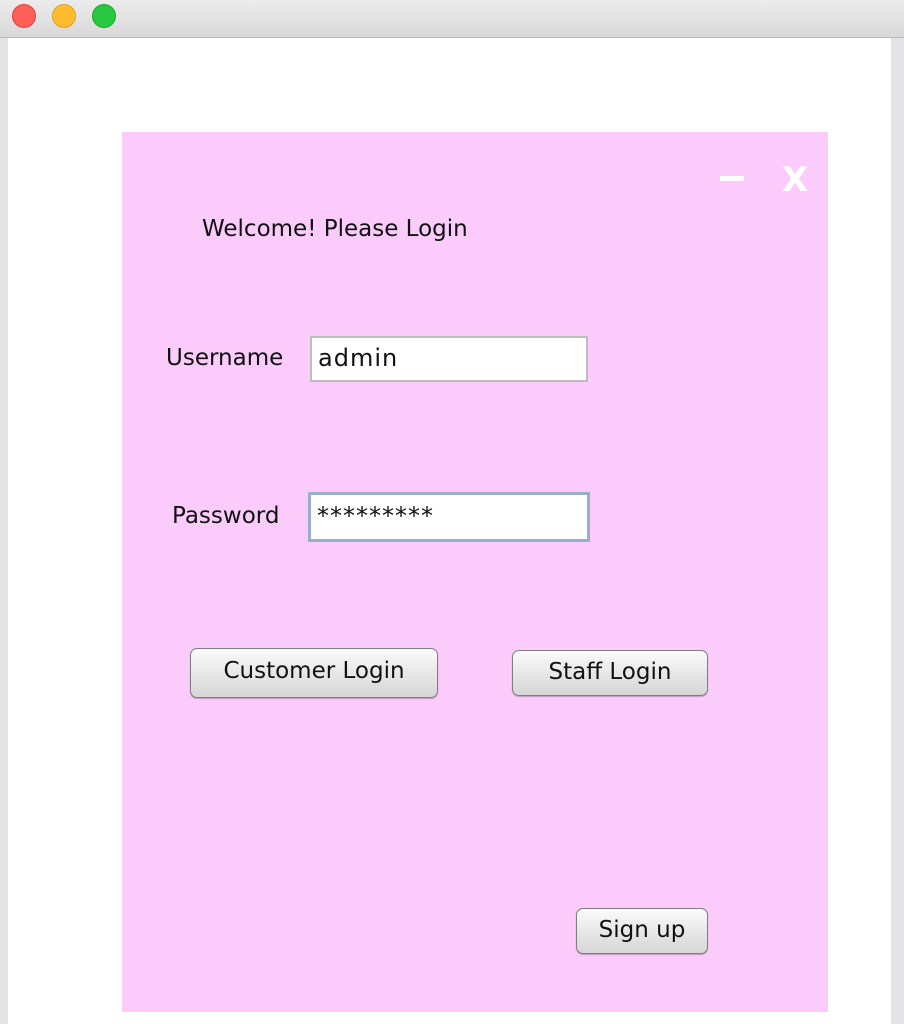  Describe the element at coordinates (104, 16) in the screenshot. I see `window-maximize-button` at that location.